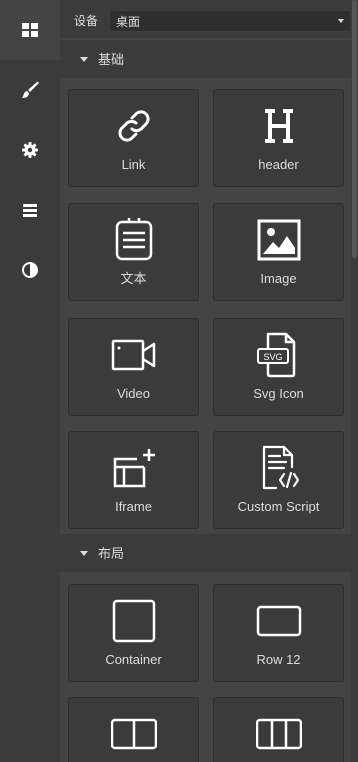  Describe the element at coordinates (278, 393) in the screenshot. I see `block-label: Svg Icon` at that location.